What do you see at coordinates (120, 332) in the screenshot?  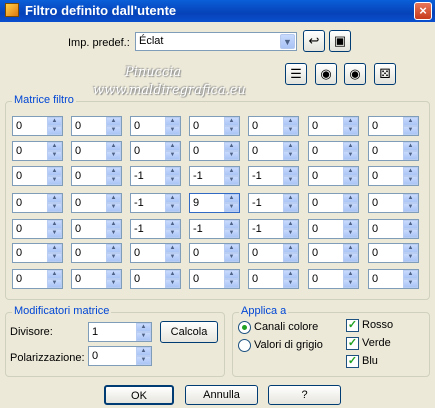 I see `divisor-spinner: 1 ▲ ▼` at bounding box center [120, 332].